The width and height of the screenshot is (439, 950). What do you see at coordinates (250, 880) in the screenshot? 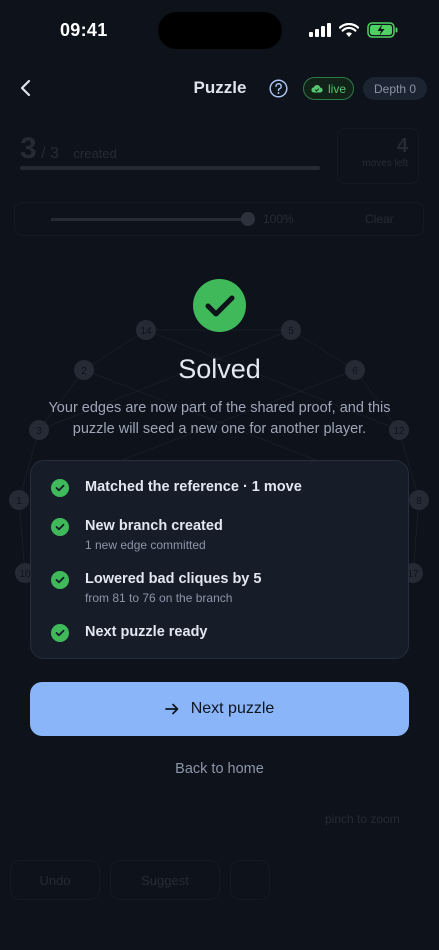
I see `more-chip` at bounding box center [250, 880].